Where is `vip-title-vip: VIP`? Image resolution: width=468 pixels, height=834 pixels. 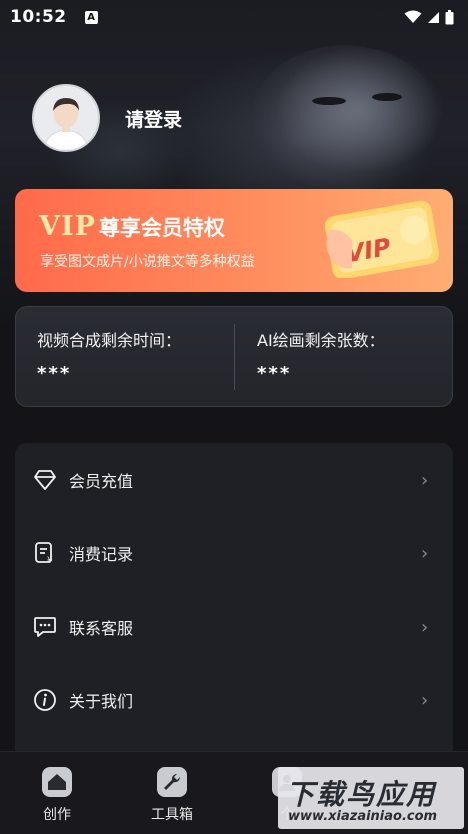 vip-title-vip: VIP is located at coordinates (67, 226).